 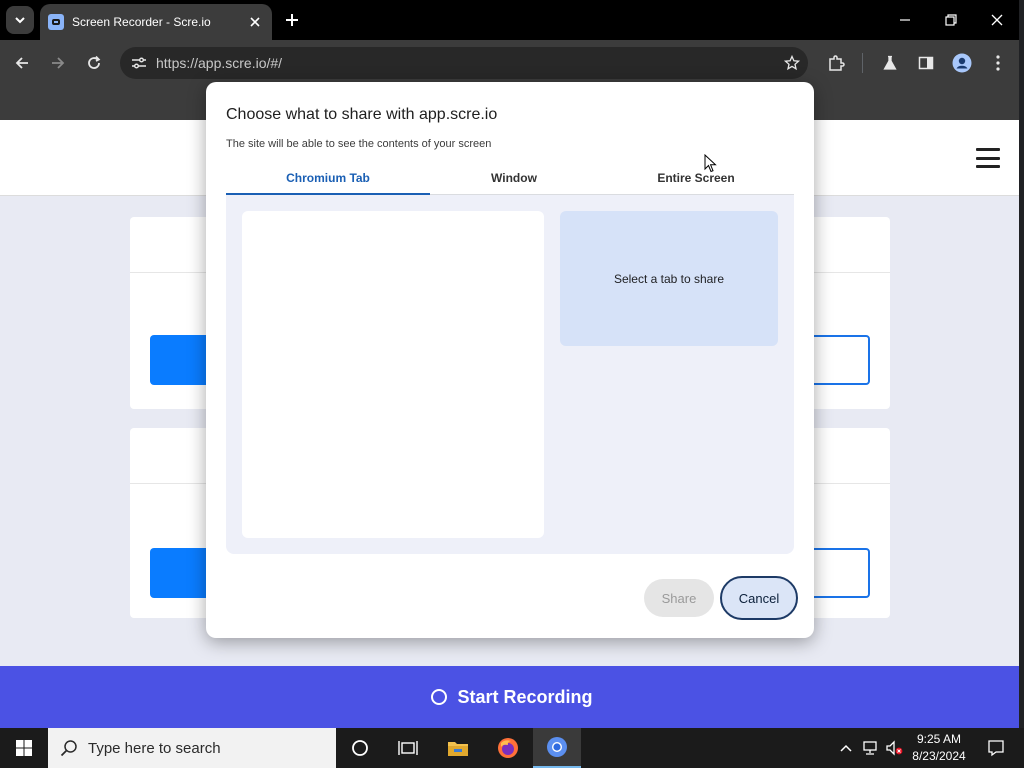 What do you see at coordinates (514, 181) in the screenshot?
I see `tab-window: Window` at bounding box center [514, 181].